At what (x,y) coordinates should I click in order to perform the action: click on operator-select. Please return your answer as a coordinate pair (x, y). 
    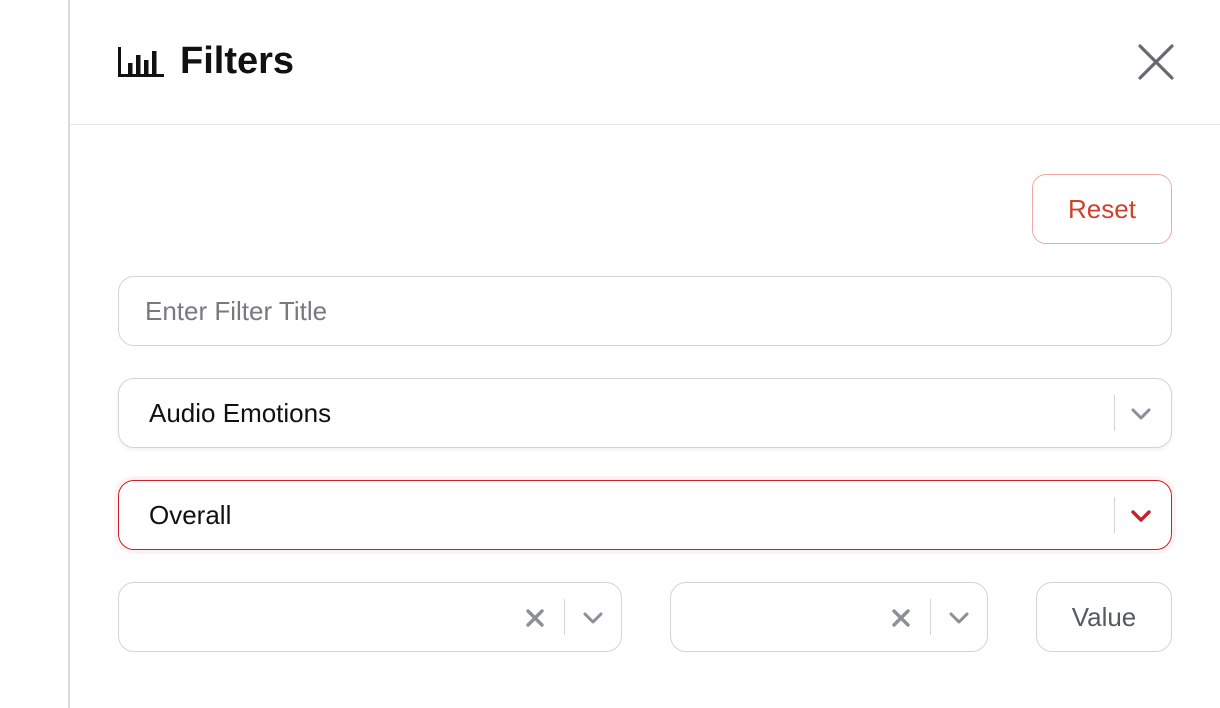
    Looking at the image, I should click on (370, 617).